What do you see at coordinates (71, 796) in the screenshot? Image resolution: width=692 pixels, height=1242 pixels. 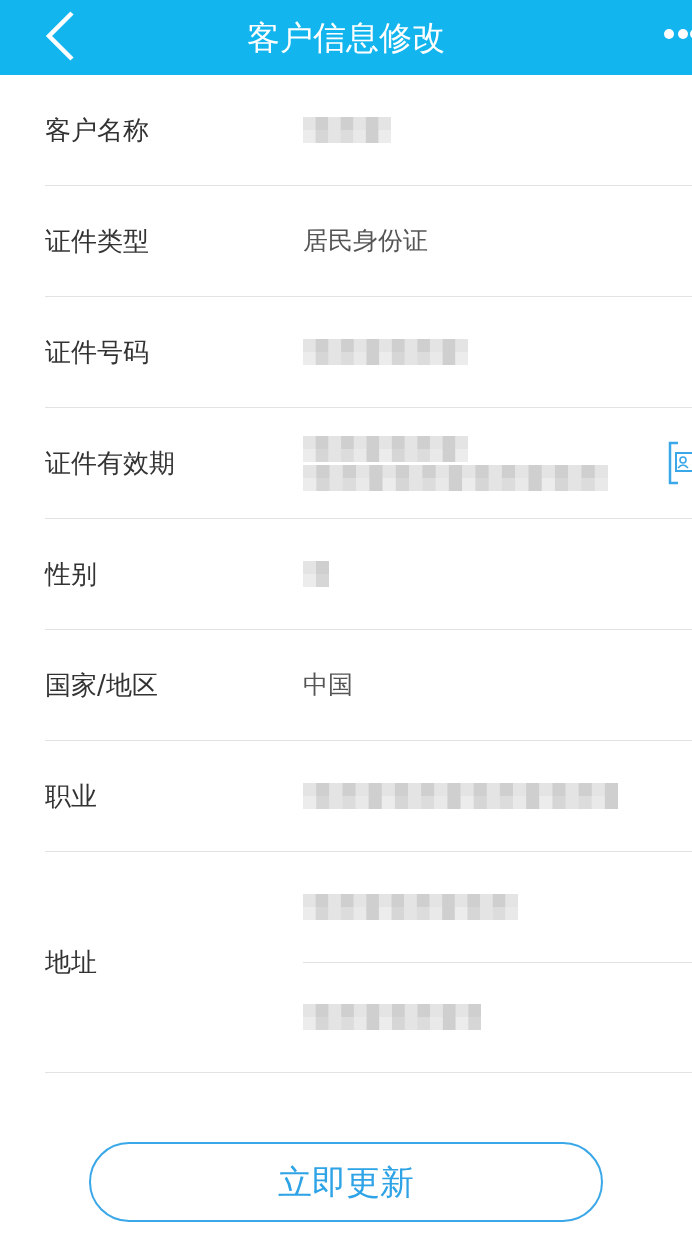 I see `field-label: 职业` at bounding box center [71, 796].